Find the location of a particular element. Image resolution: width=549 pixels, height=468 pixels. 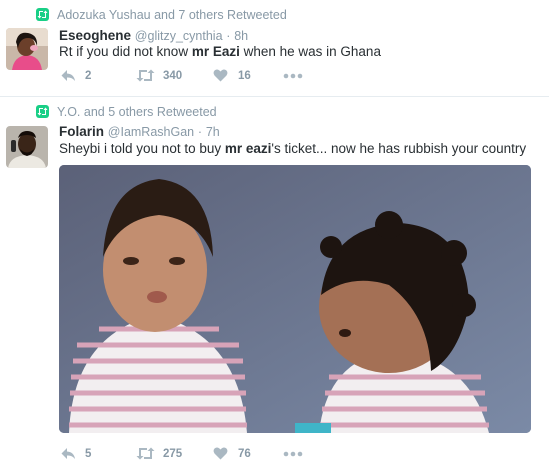

retweet-context-text: Adozuka Yushau and 7 others Retweeted is located at coordinates (172, 15).